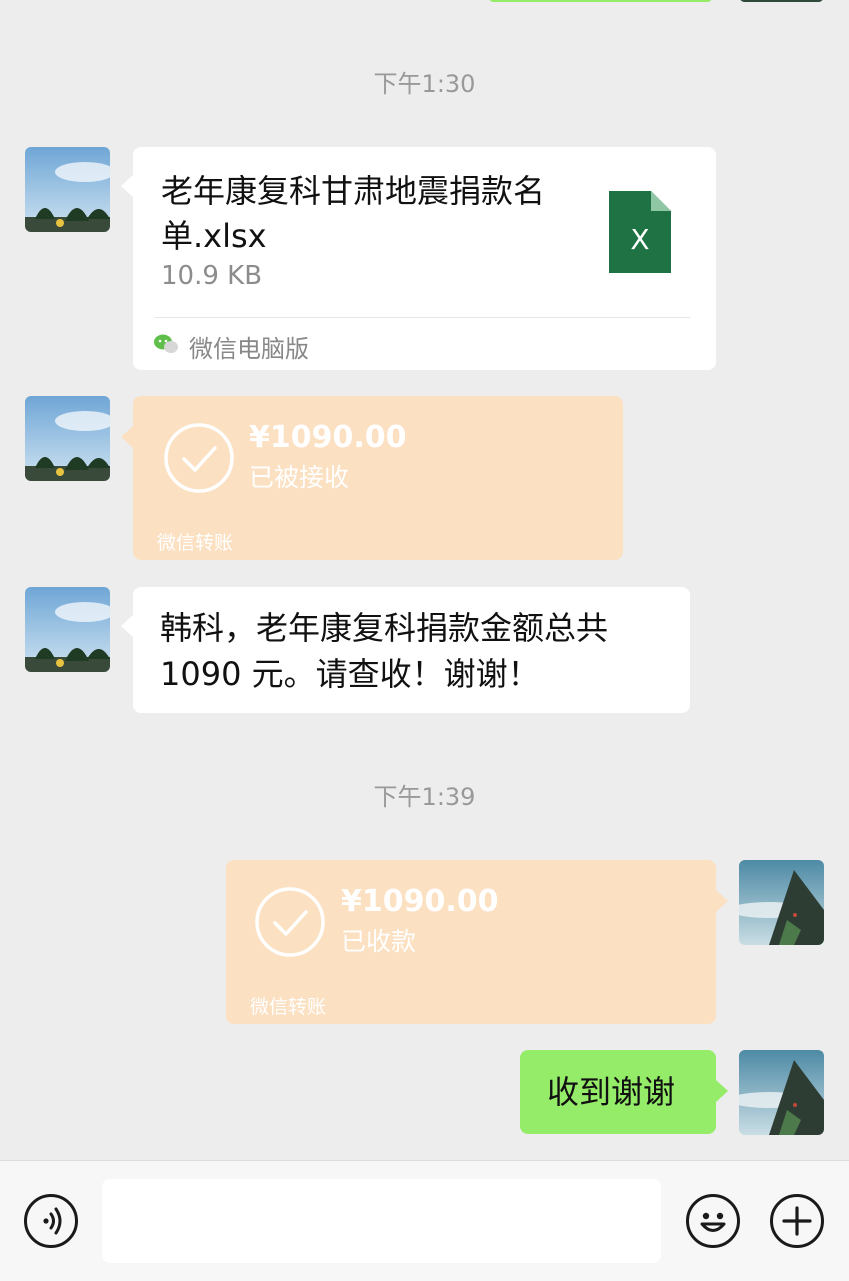 The width and height of the screenshot is (849, 1281). Describe the element at coordinates (713, 1221) in the screenshot. I see `emoji-icon` at that location.